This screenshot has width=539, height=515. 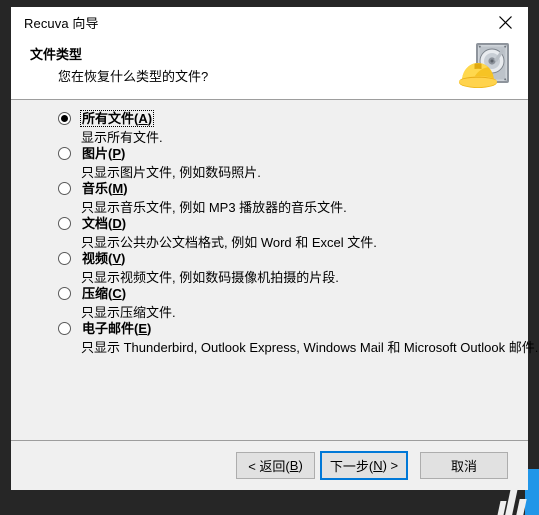 What do you see at coordinates (97, 293) in the screenshot?
I see `radio-option-label-pre: 压缩(` at bounding box center [97, 293].